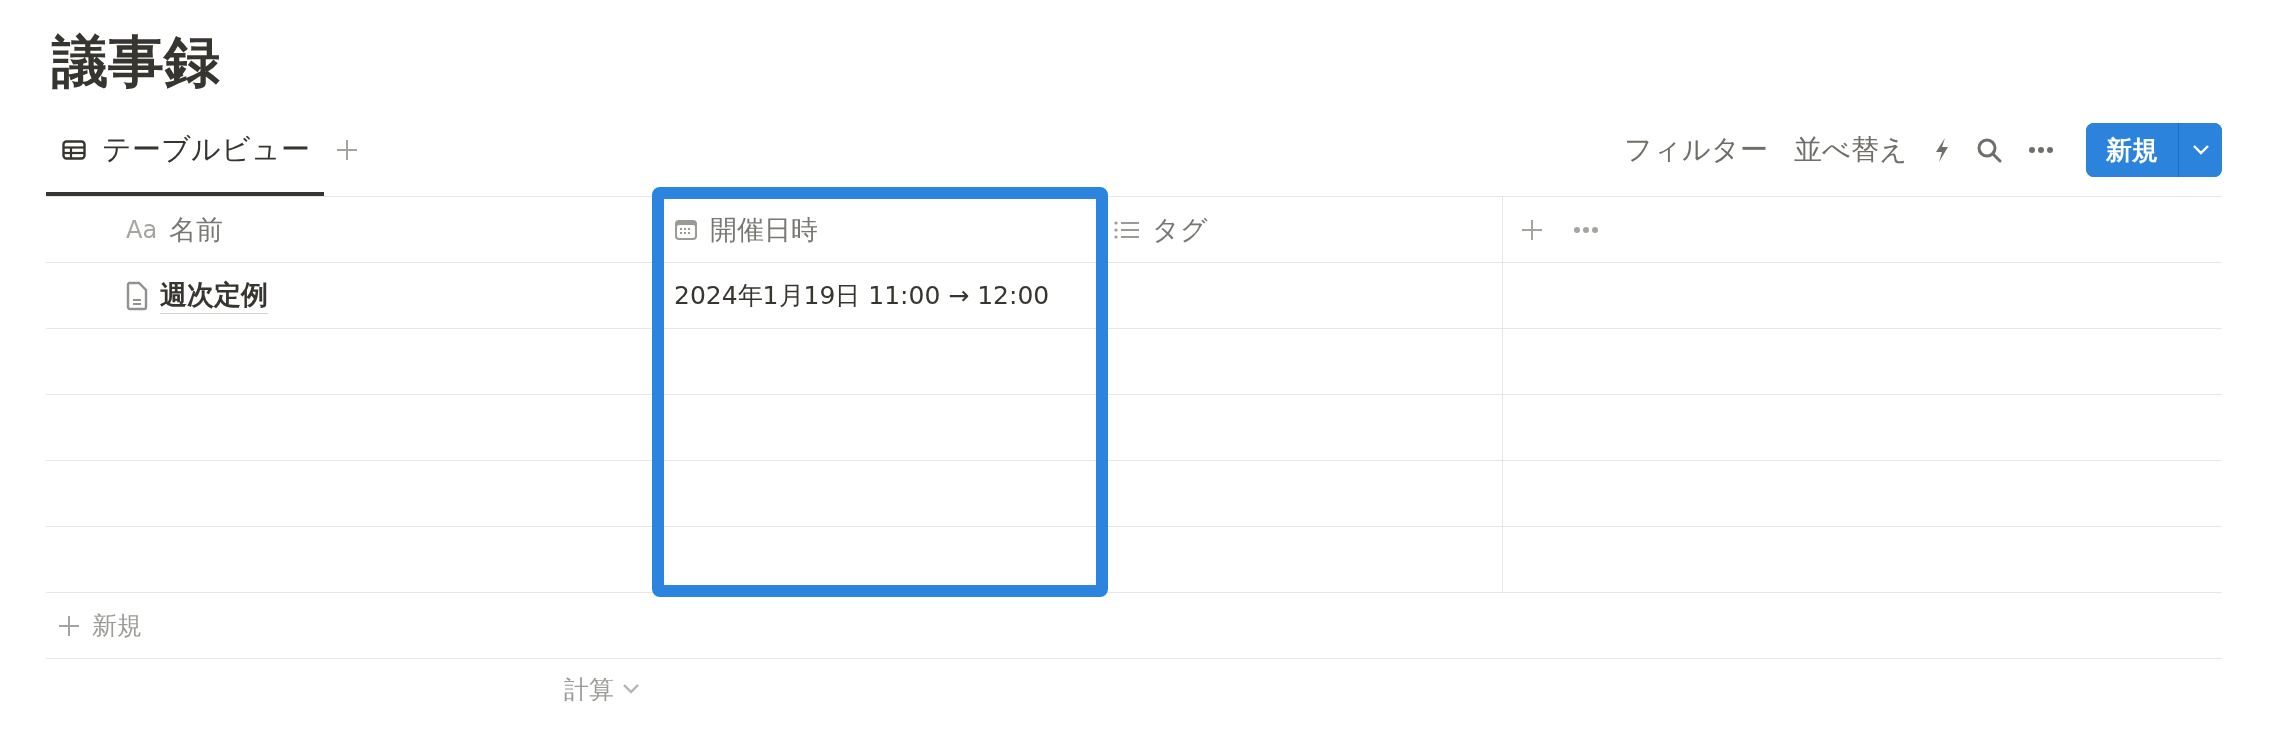  Describe the element at coordinates (353, 230) in the screenshot. I see `column-header: Aa 名前` at that location.